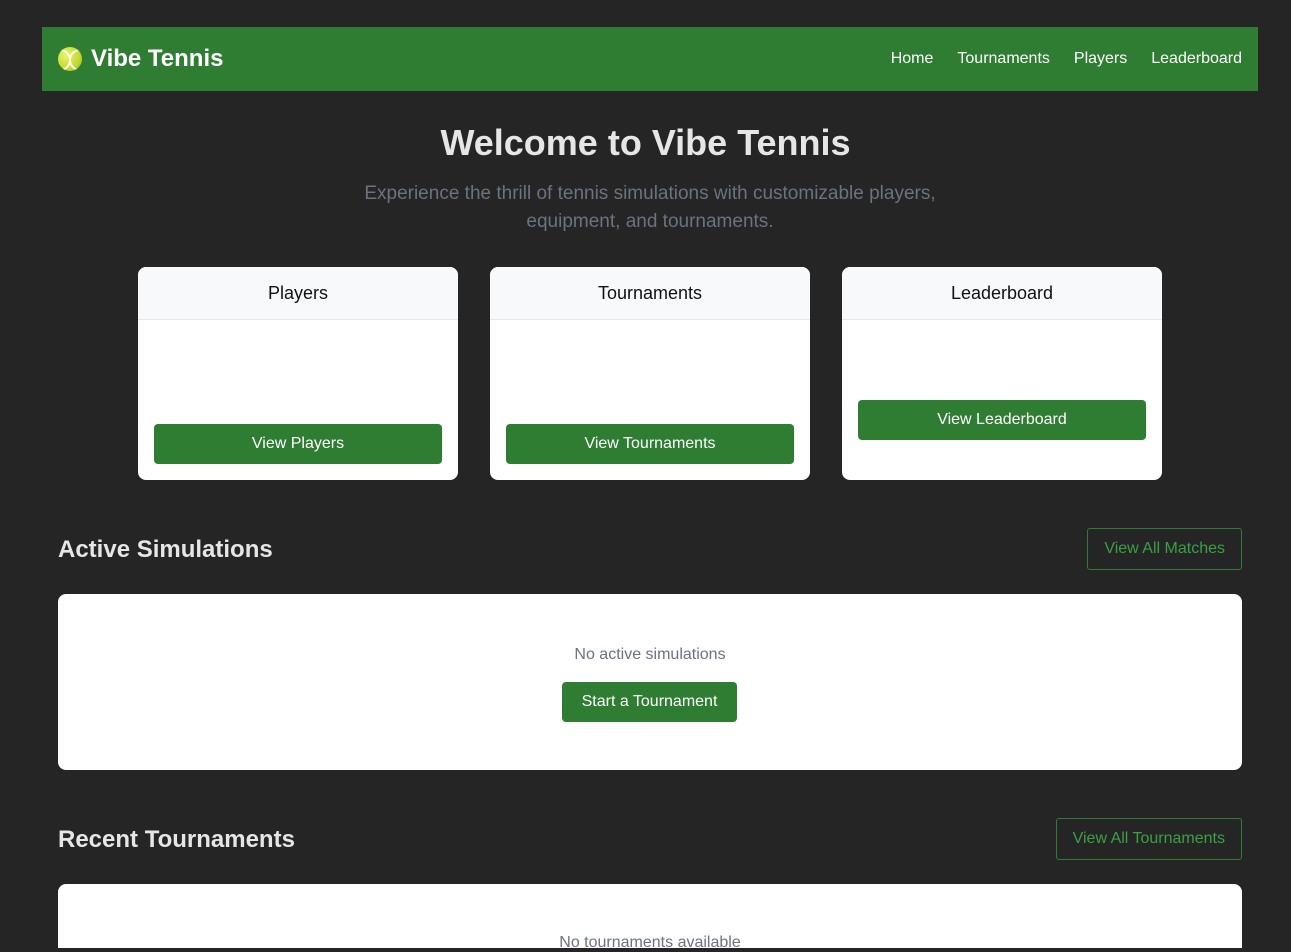 This screenshot has height=952, width=1291. What do you see at coordinates (650, 293) in the screenshot?
I see `tournaments-card-title: Tournaments` at bounding box center [650, 293].